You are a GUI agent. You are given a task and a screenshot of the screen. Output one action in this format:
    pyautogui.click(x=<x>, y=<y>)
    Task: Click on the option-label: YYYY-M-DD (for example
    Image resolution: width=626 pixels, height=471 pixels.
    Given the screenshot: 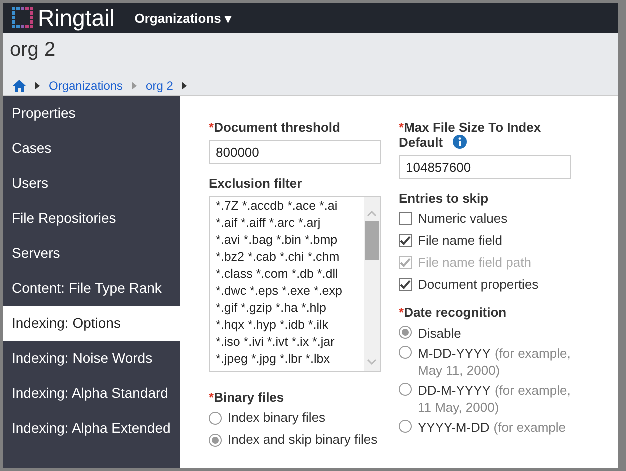 What is the action you would take?
    pyautogui.click(x=492, y=427)
    